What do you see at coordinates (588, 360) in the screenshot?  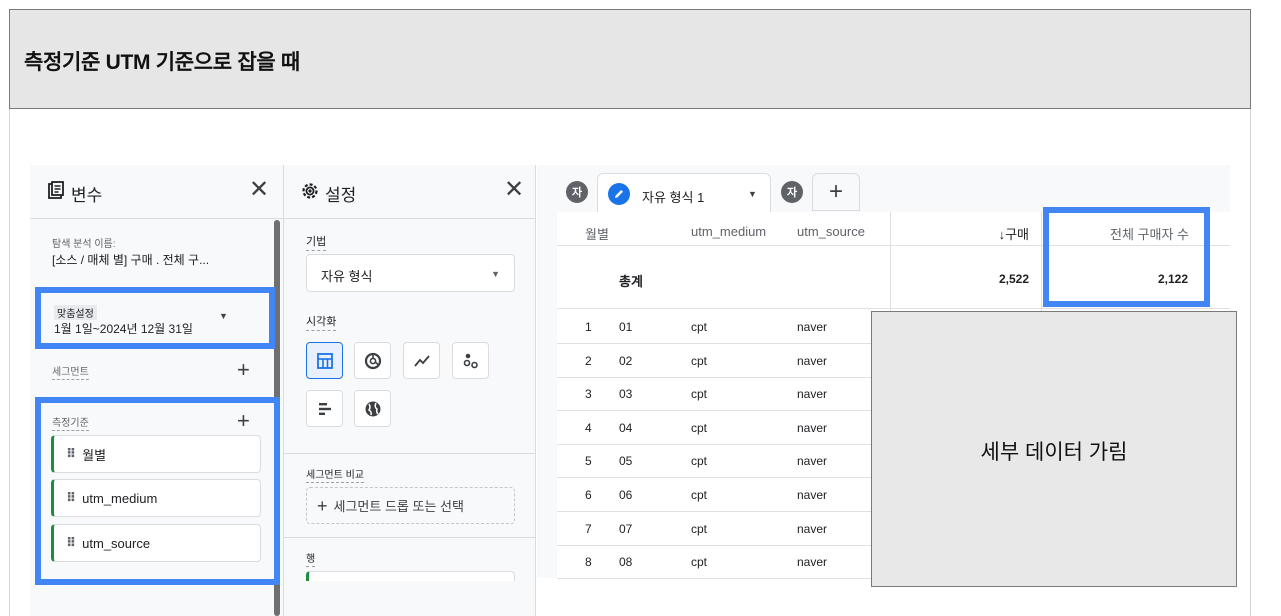 I see `row-index: 2` at bounding box center [588, 360].